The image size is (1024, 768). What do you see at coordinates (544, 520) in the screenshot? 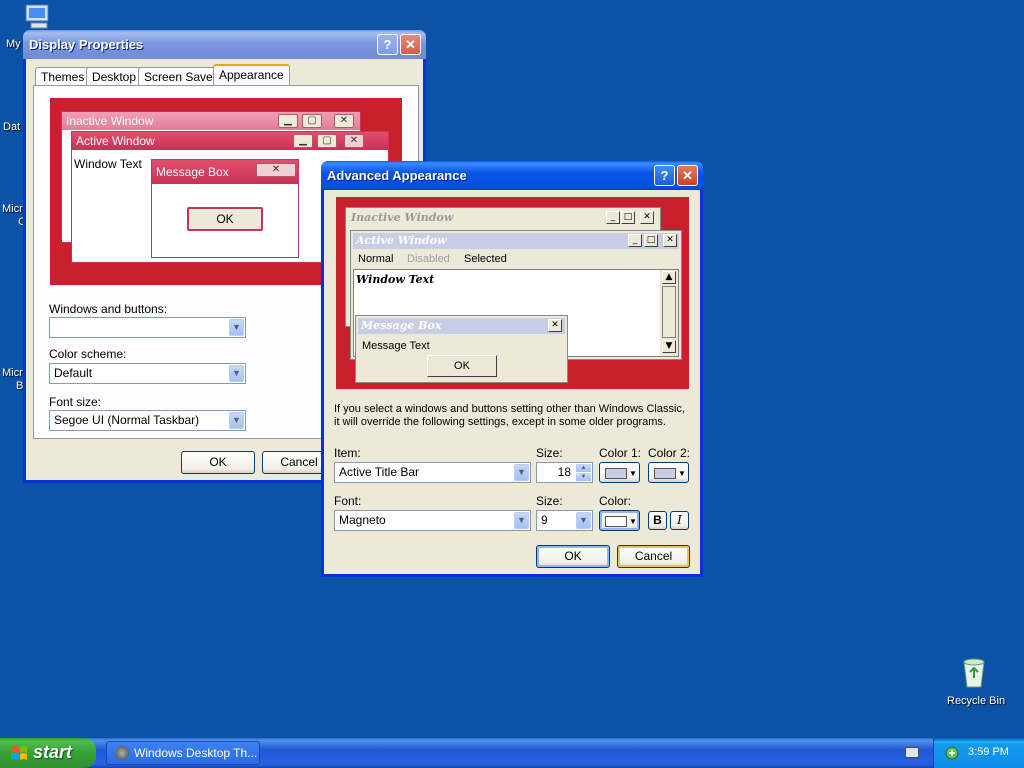
I see `select-value: 9` at bounding box center [544, 520].